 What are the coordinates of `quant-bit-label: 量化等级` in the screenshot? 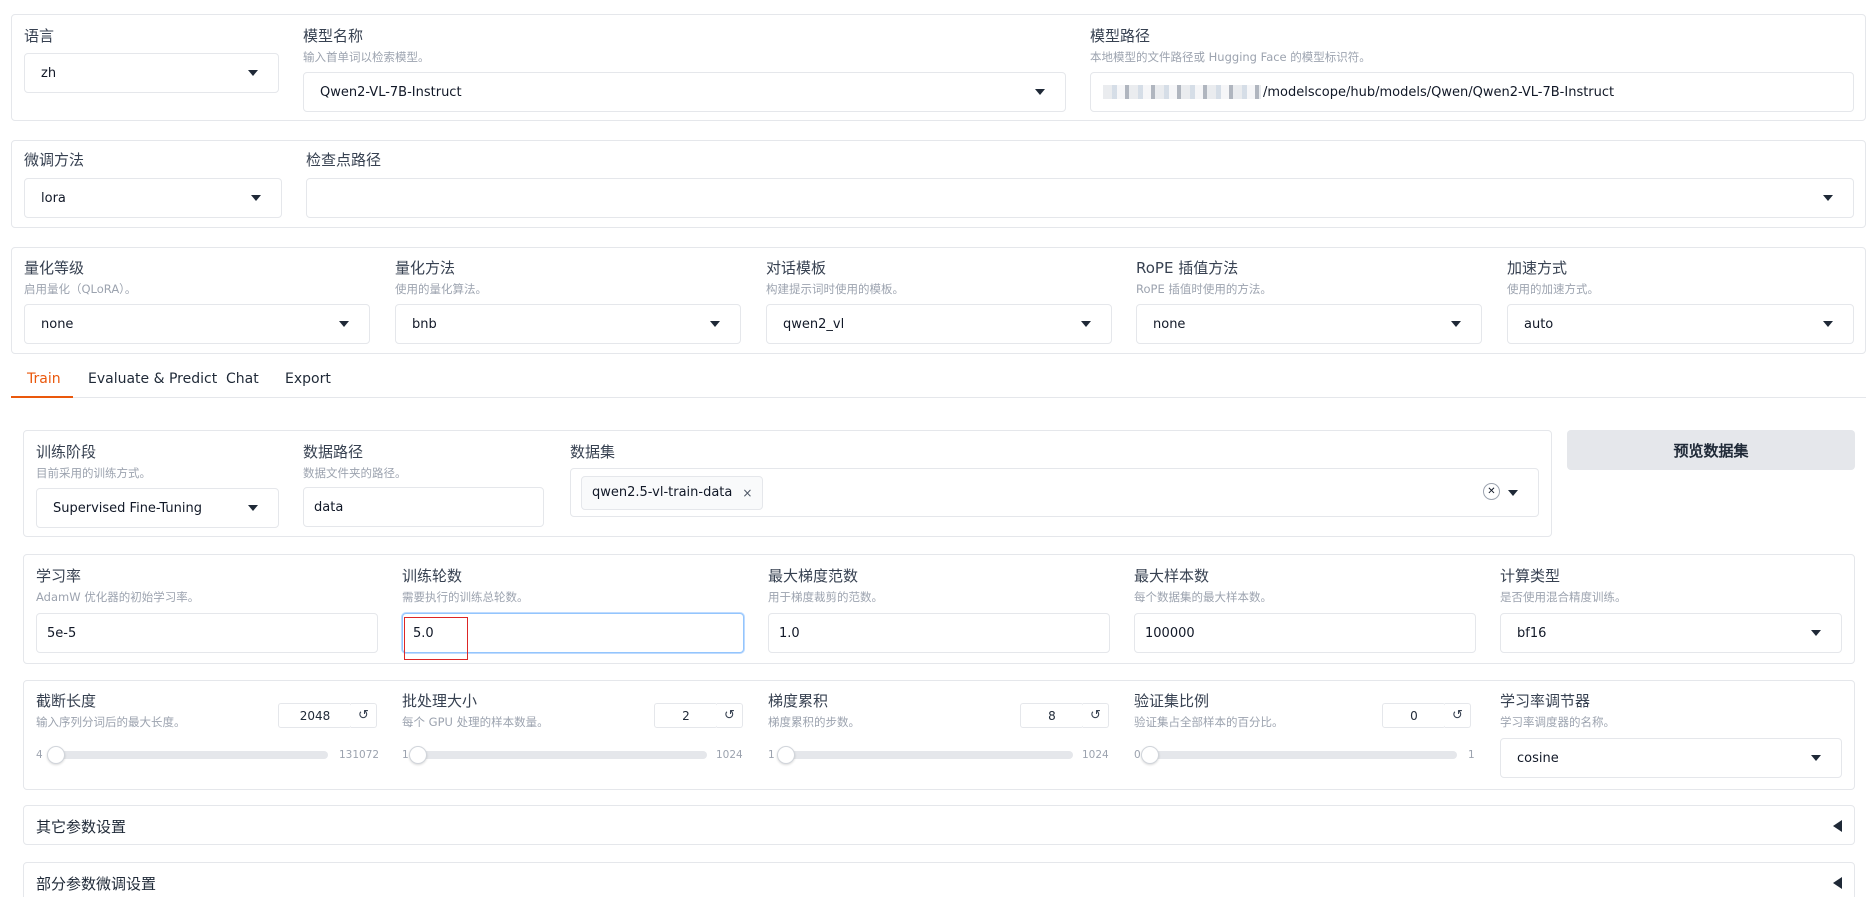 It's located at (54, 268).